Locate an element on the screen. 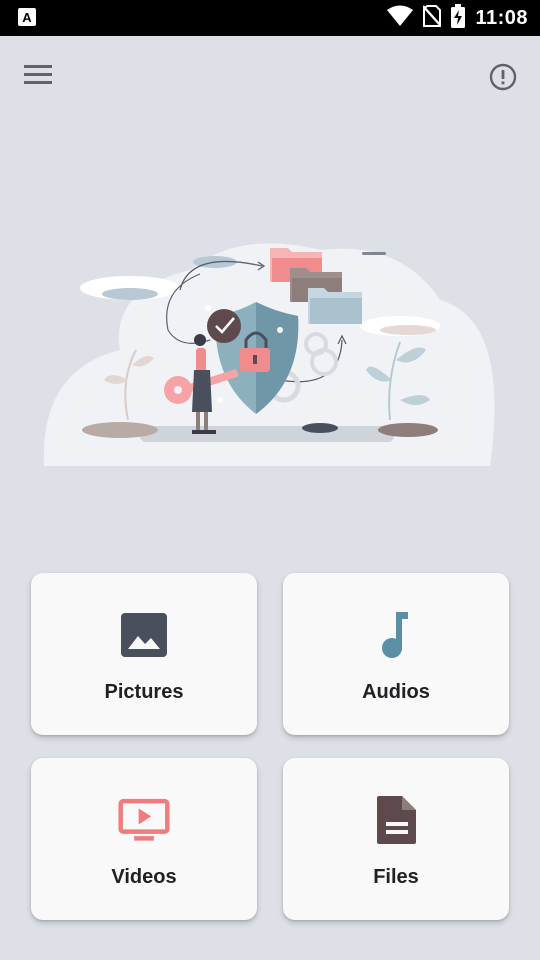 This screenshot has height=960, width=540. a-notification-icon: A is located at coordinates (27, 17).